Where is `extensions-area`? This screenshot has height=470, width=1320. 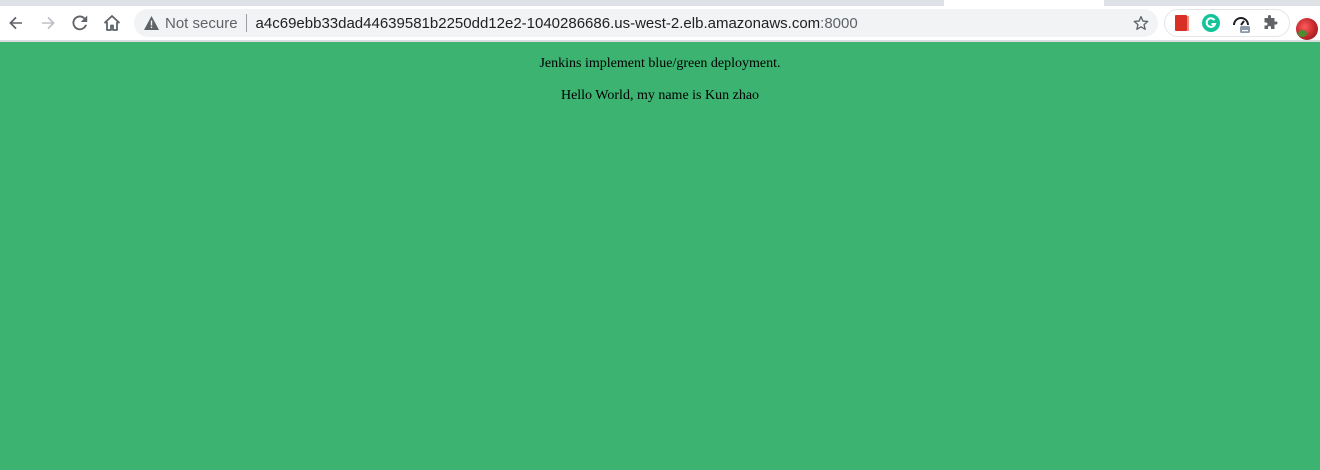
extensions-area is located at coordinates (1227, 23).